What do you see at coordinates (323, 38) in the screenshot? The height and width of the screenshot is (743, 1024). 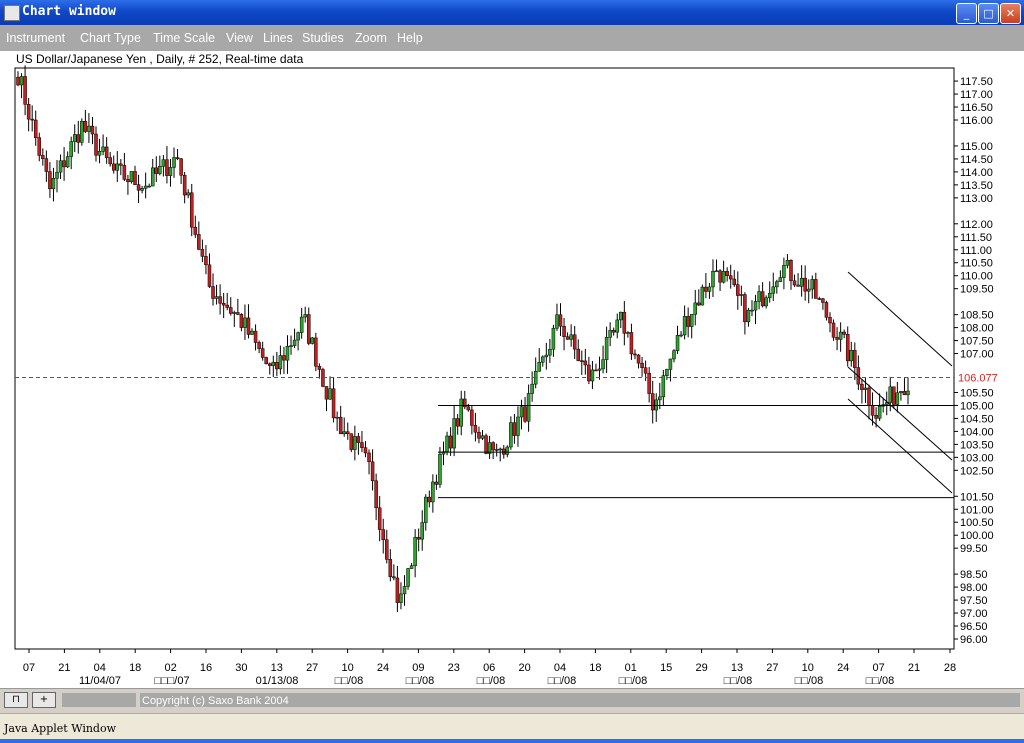 I see `menu-studies: Studies` at bounding box center [323, 38].